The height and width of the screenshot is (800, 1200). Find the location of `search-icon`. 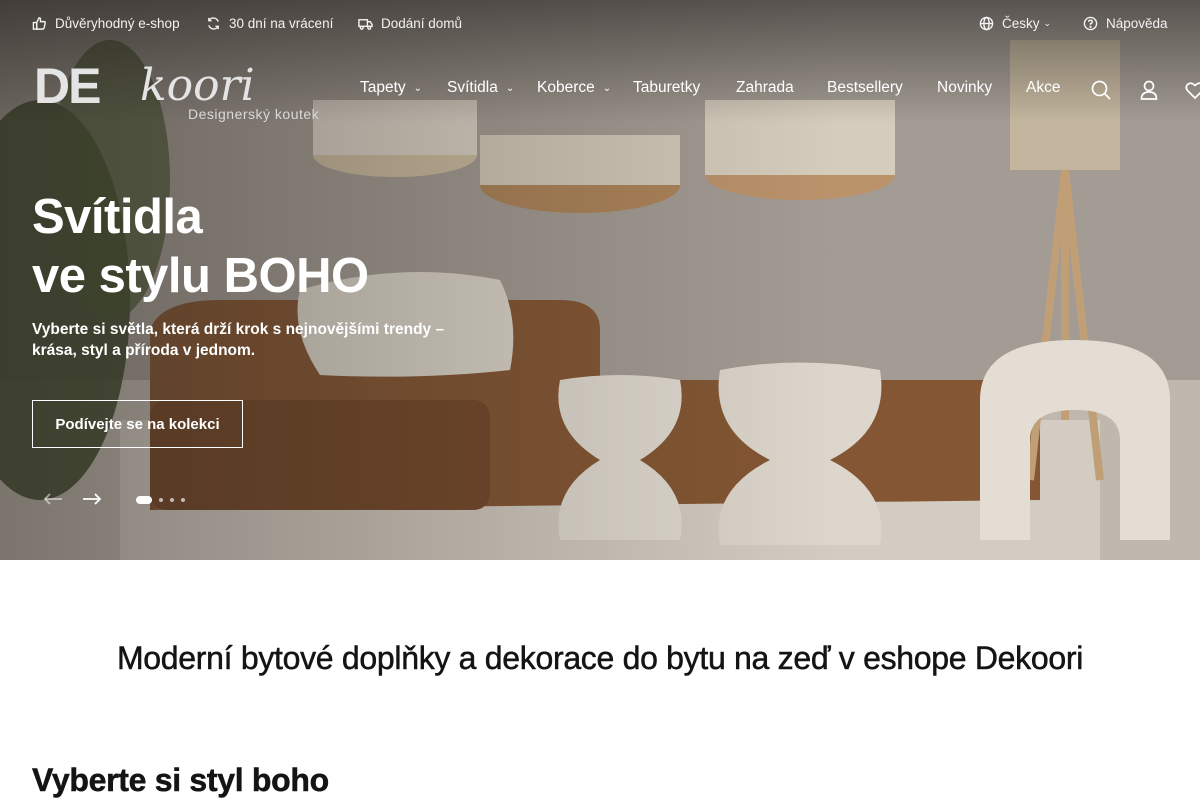

search-icon is located at coordinates (1101, 90).